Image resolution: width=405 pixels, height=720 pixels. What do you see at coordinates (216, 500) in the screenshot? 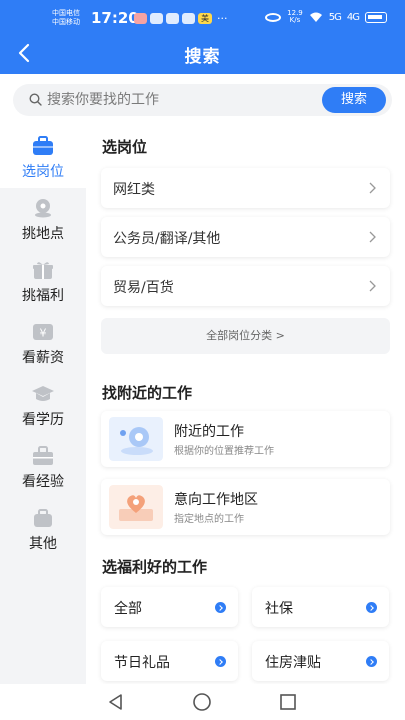
I see `area-card-title: 意向工作地区` at bounding box center [216, 500].